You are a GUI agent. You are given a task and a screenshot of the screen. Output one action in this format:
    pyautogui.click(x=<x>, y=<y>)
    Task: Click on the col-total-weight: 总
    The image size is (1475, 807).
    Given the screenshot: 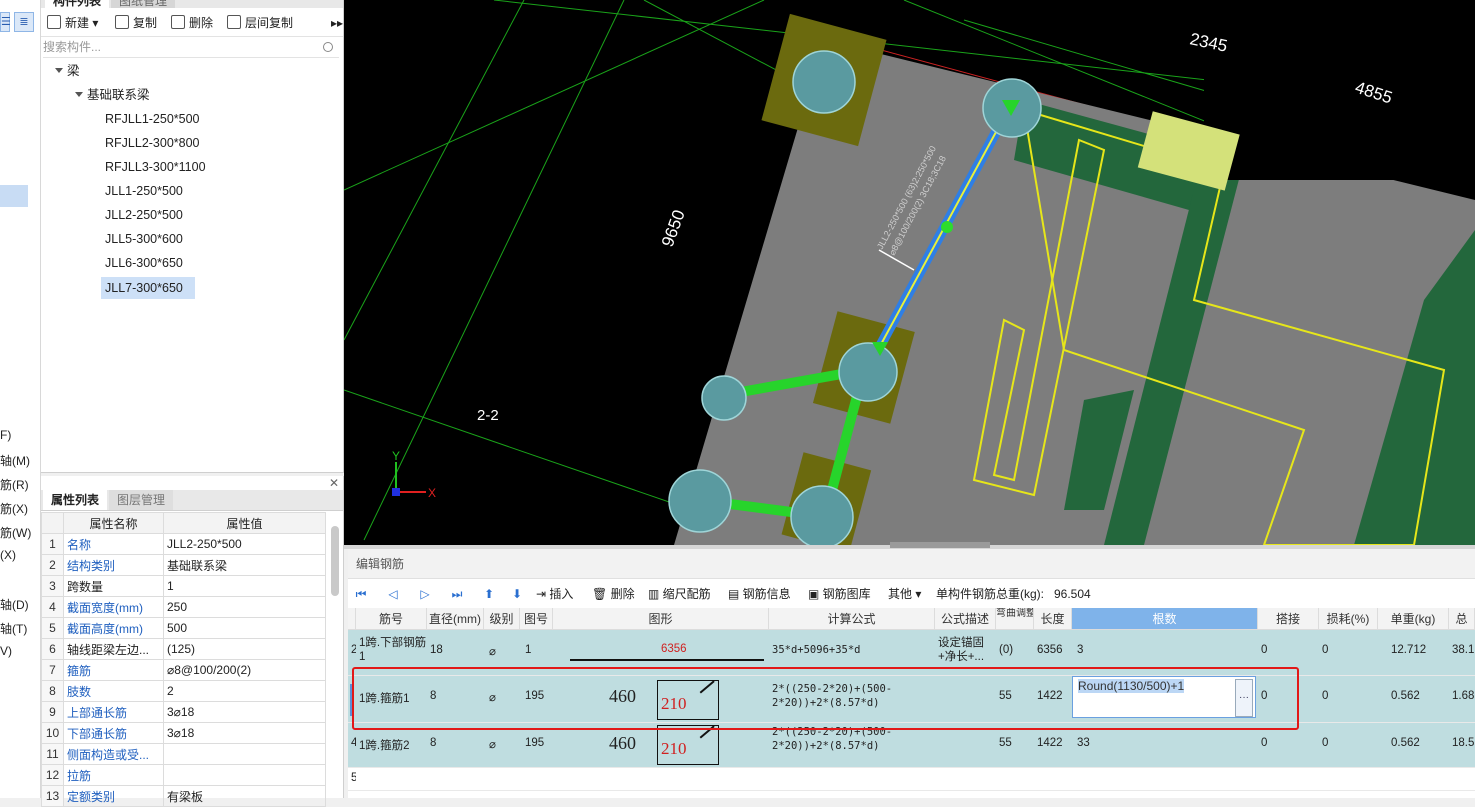 What is the action you would take?
    pyautogui.click(x=1462, y=619)
    